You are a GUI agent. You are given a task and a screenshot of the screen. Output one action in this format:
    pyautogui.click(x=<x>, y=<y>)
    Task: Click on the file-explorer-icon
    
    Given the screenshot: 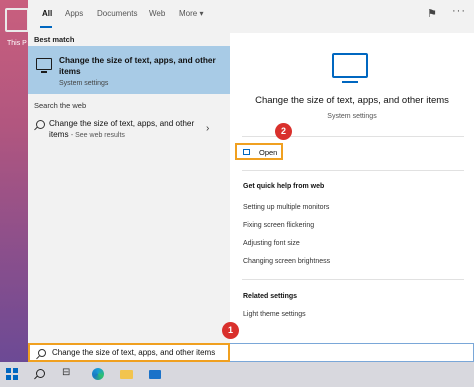 What is the action you would take?
    pyautogui.click(x=126, y=374)
    